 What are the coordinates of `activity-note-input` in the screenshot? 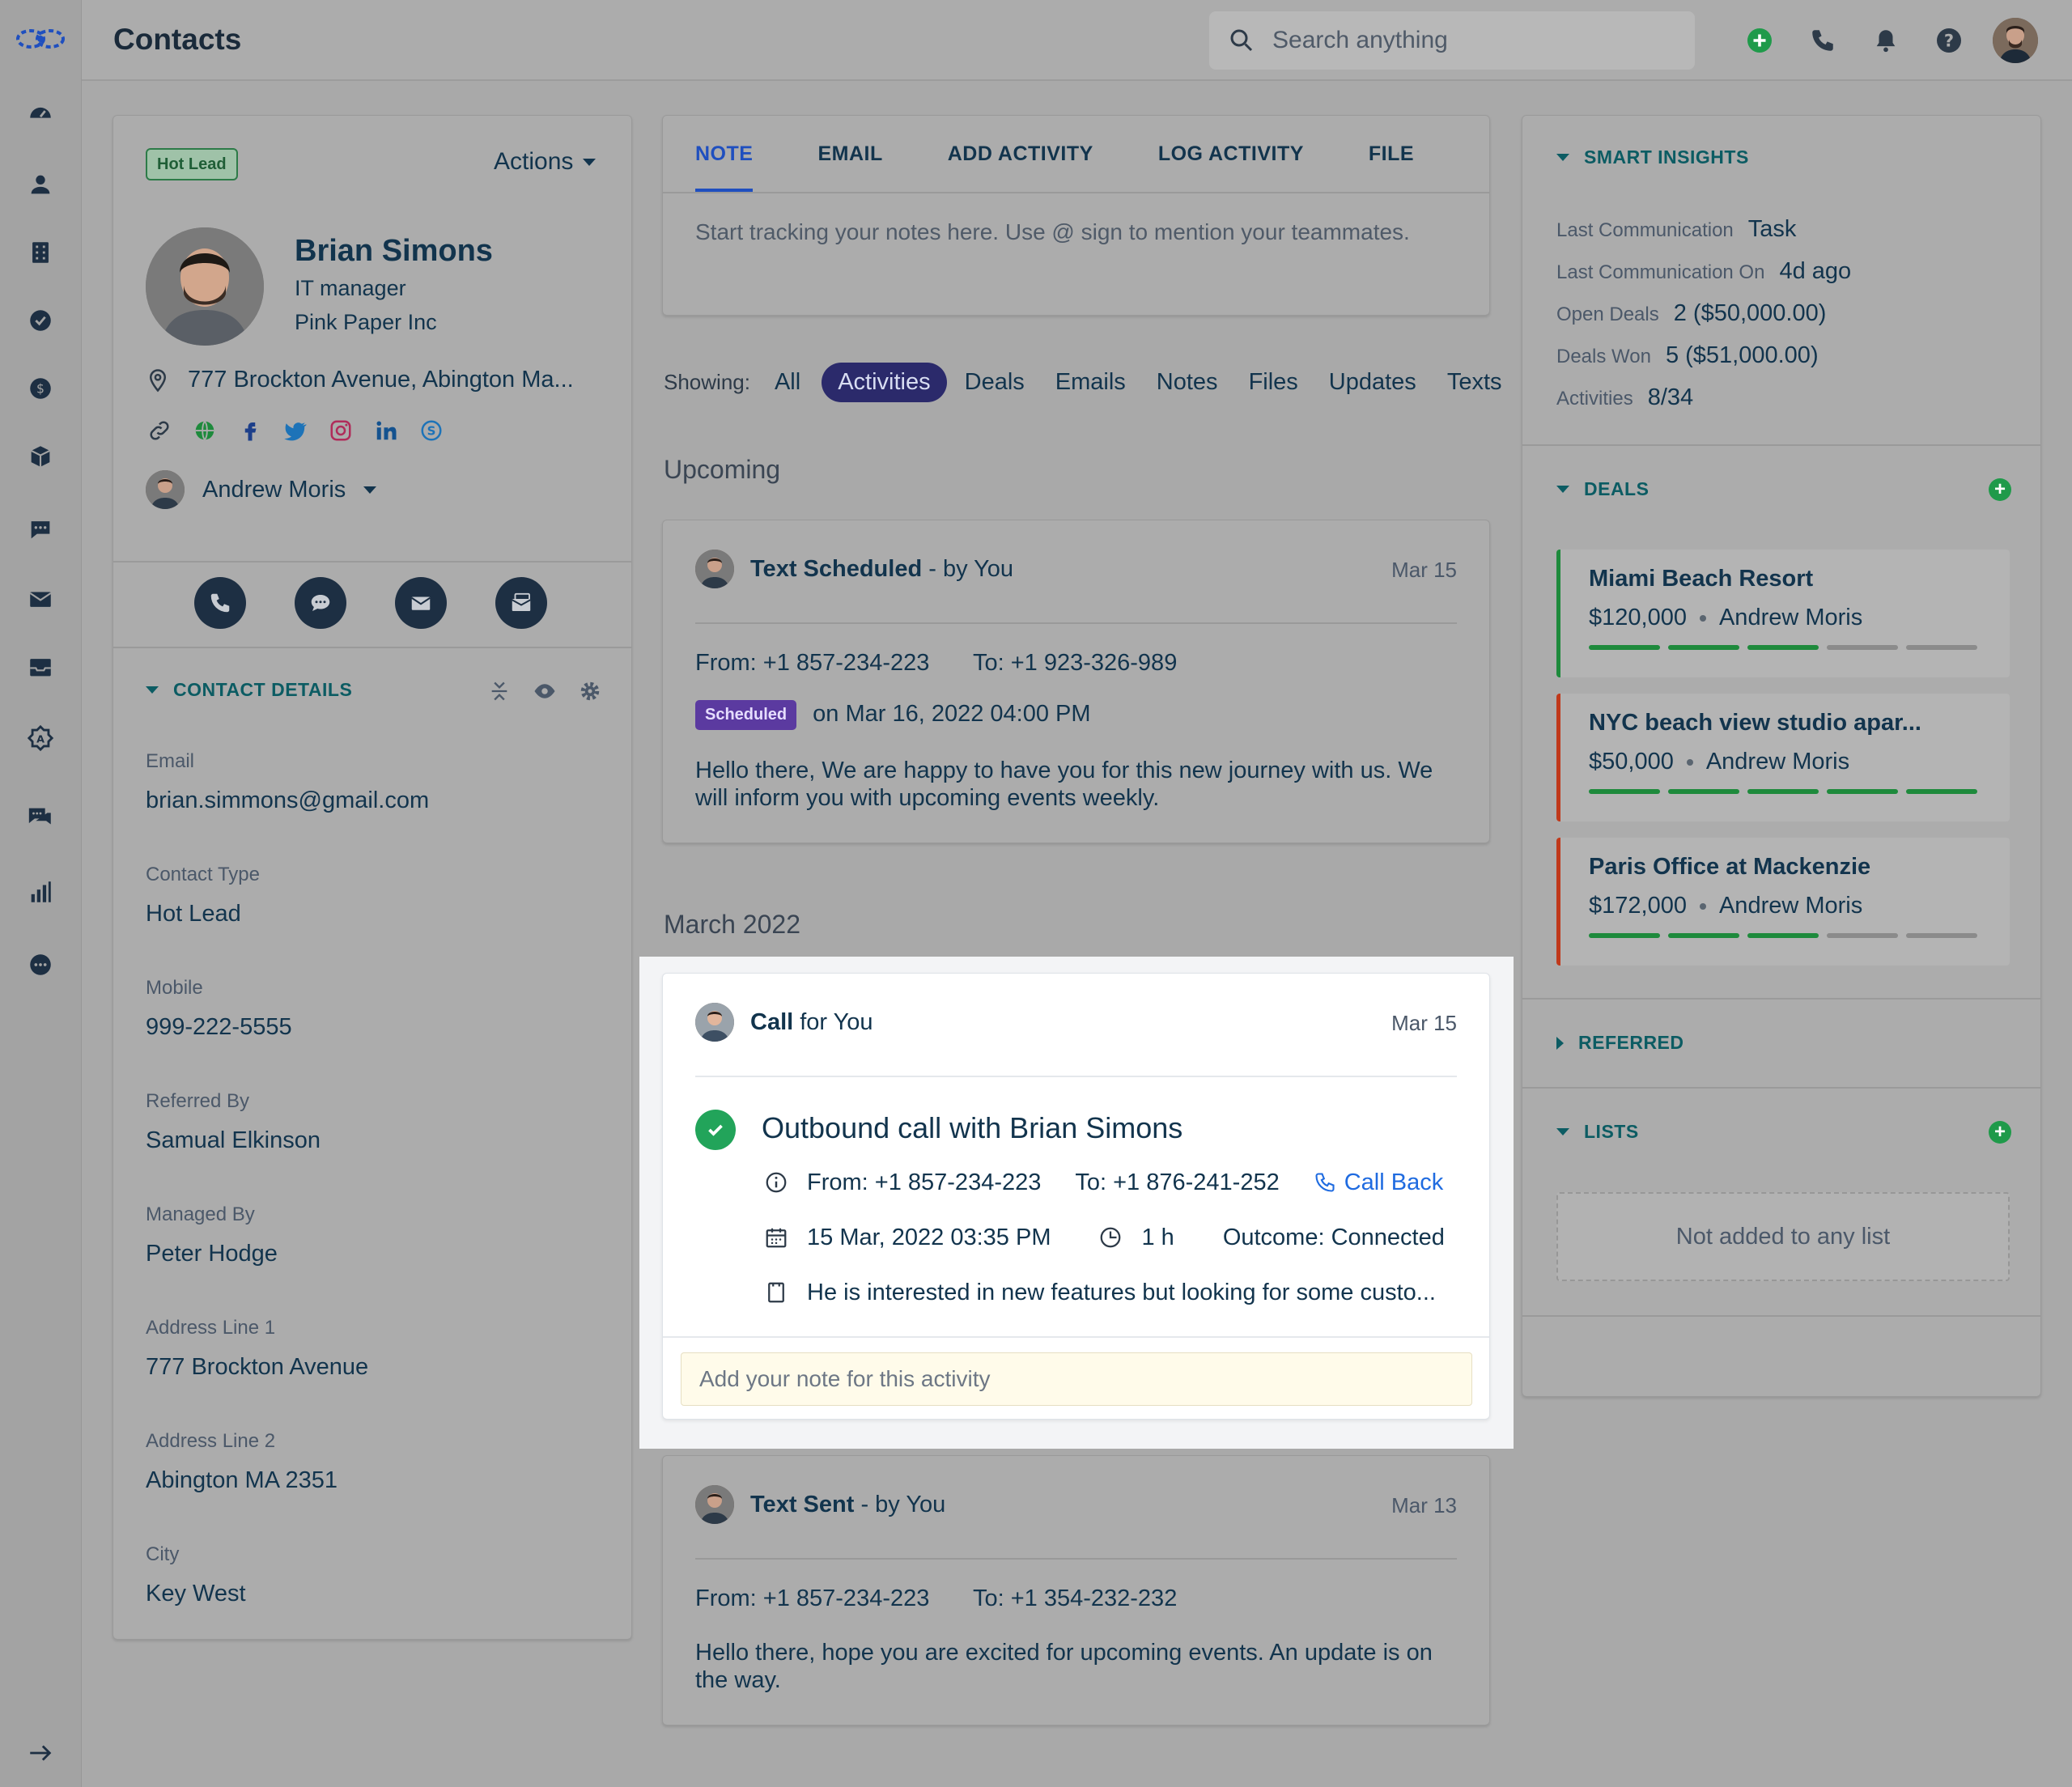 It's located at (1076, 1379).